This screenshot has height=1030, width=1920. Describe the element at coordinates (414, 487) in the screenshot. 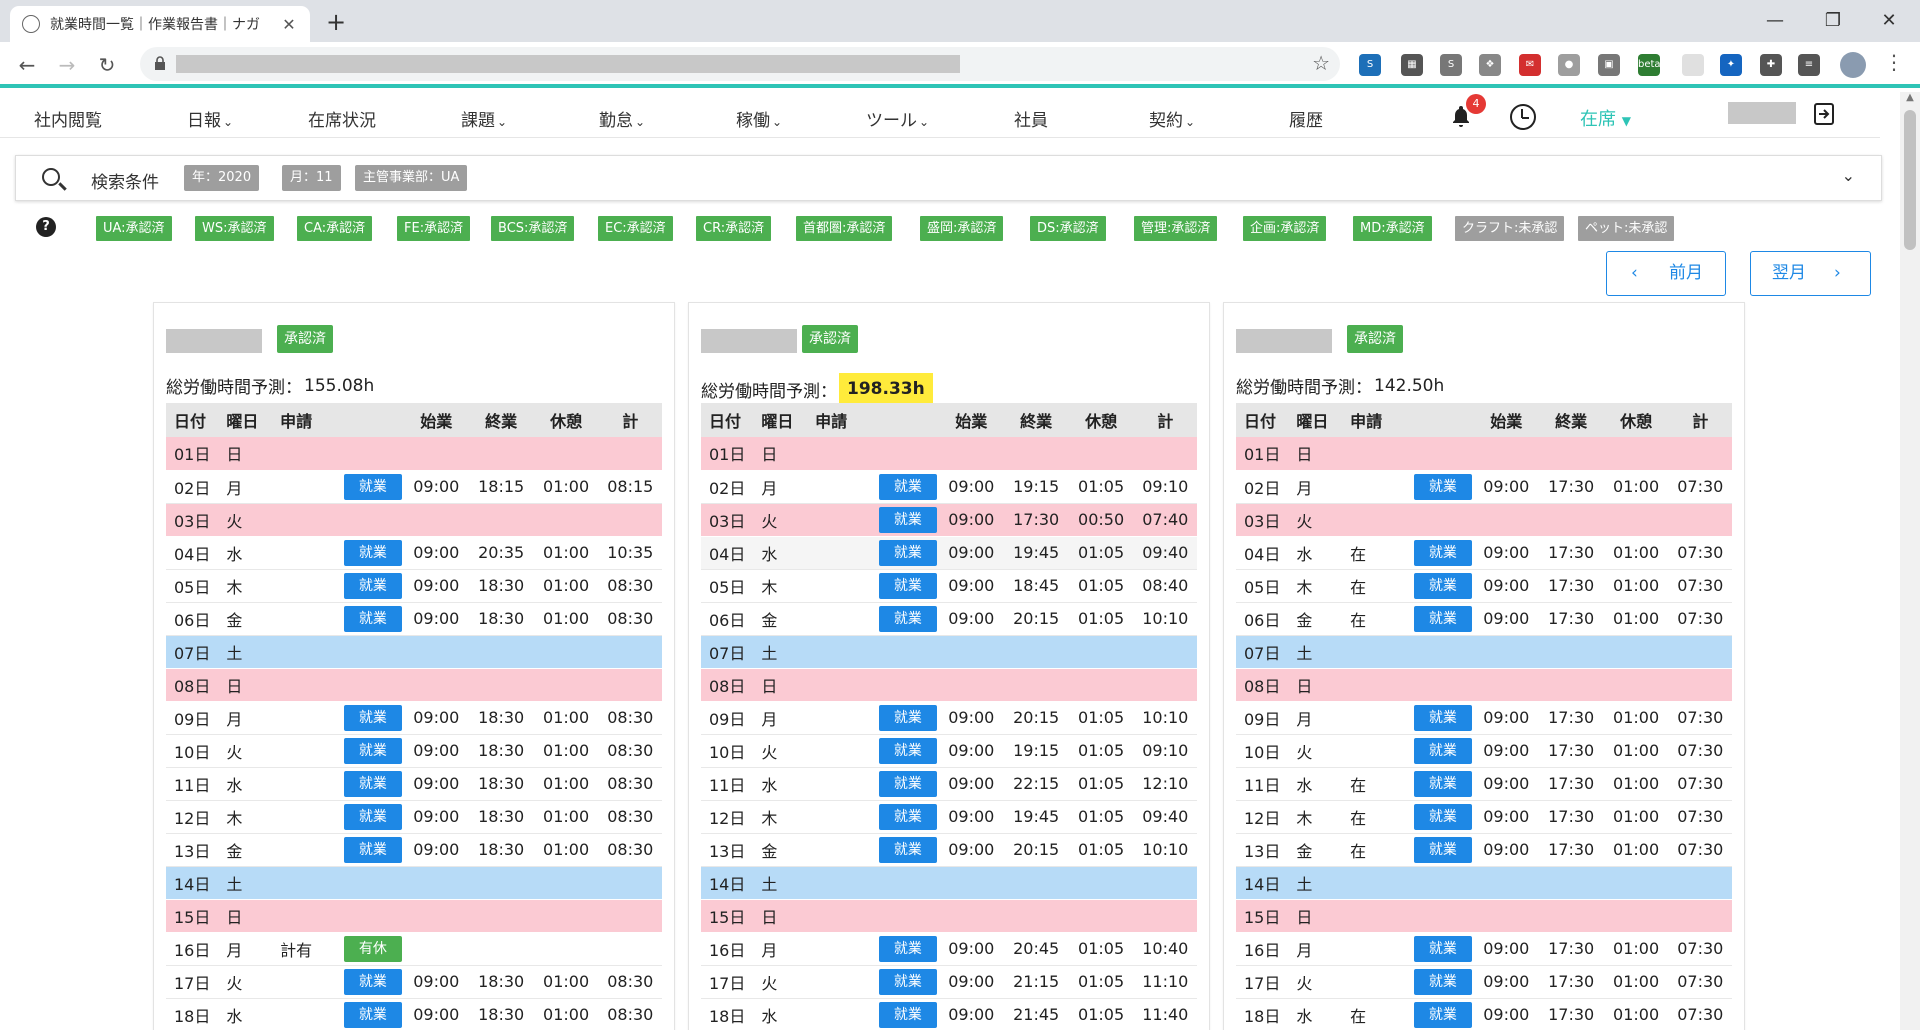

I see `table-row: 02日月 就業 09:00 18:15 01:00 08:15` at that location.